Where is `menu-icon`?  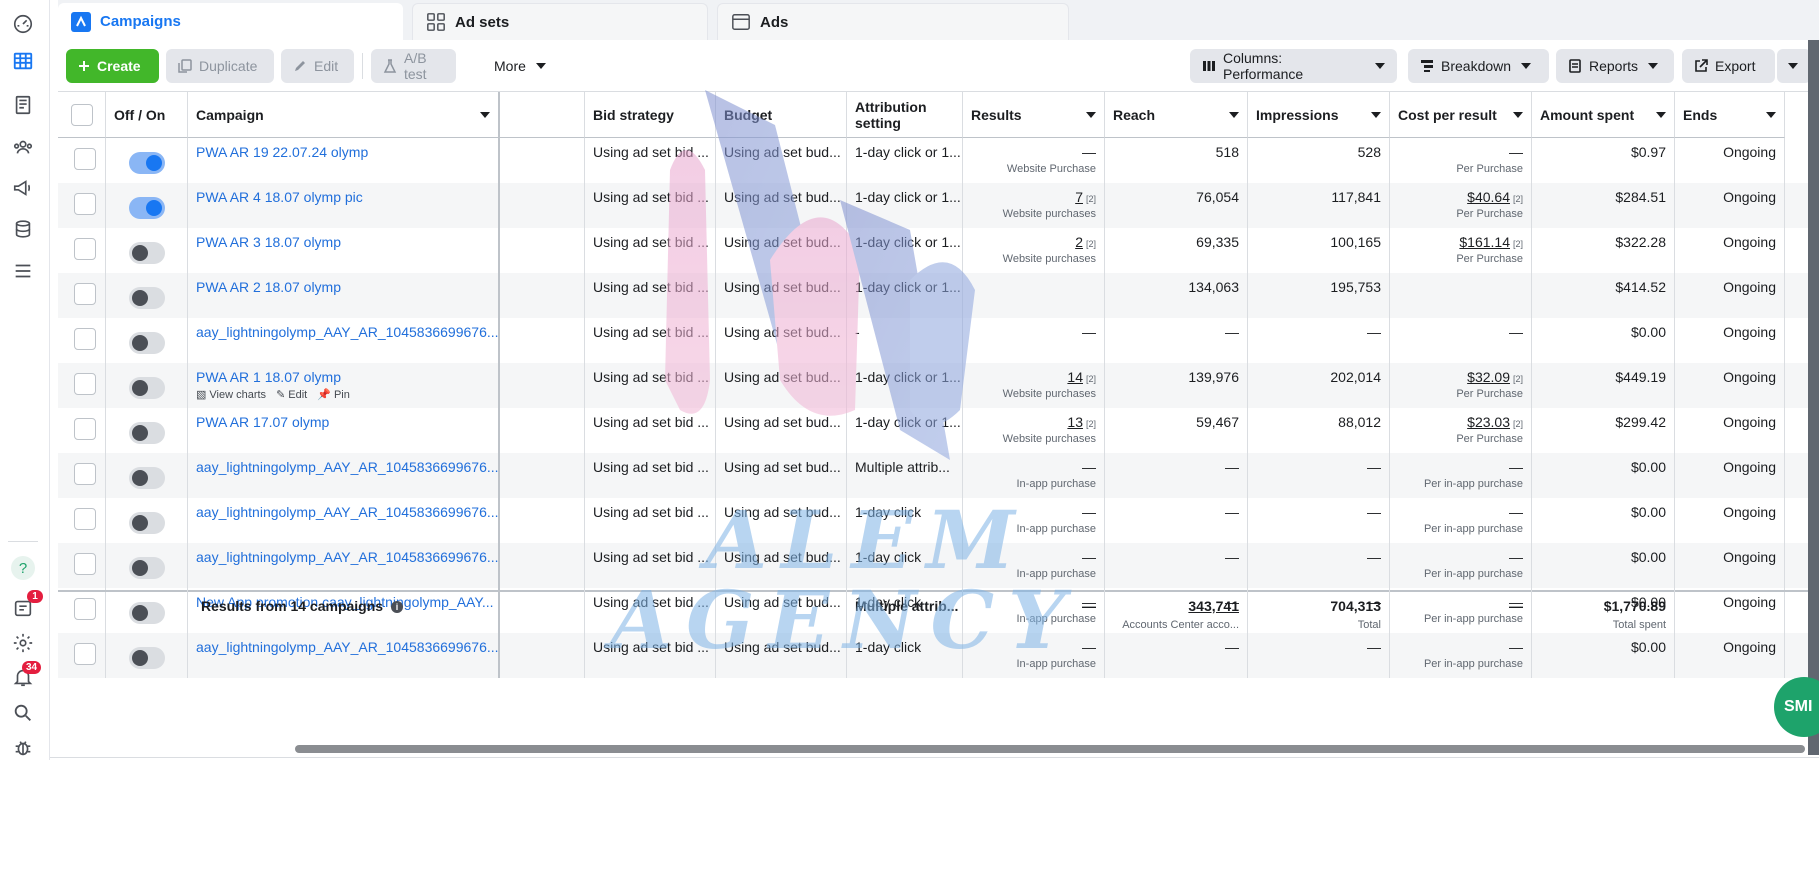
menu-icon is located at coordinates (23, 271).